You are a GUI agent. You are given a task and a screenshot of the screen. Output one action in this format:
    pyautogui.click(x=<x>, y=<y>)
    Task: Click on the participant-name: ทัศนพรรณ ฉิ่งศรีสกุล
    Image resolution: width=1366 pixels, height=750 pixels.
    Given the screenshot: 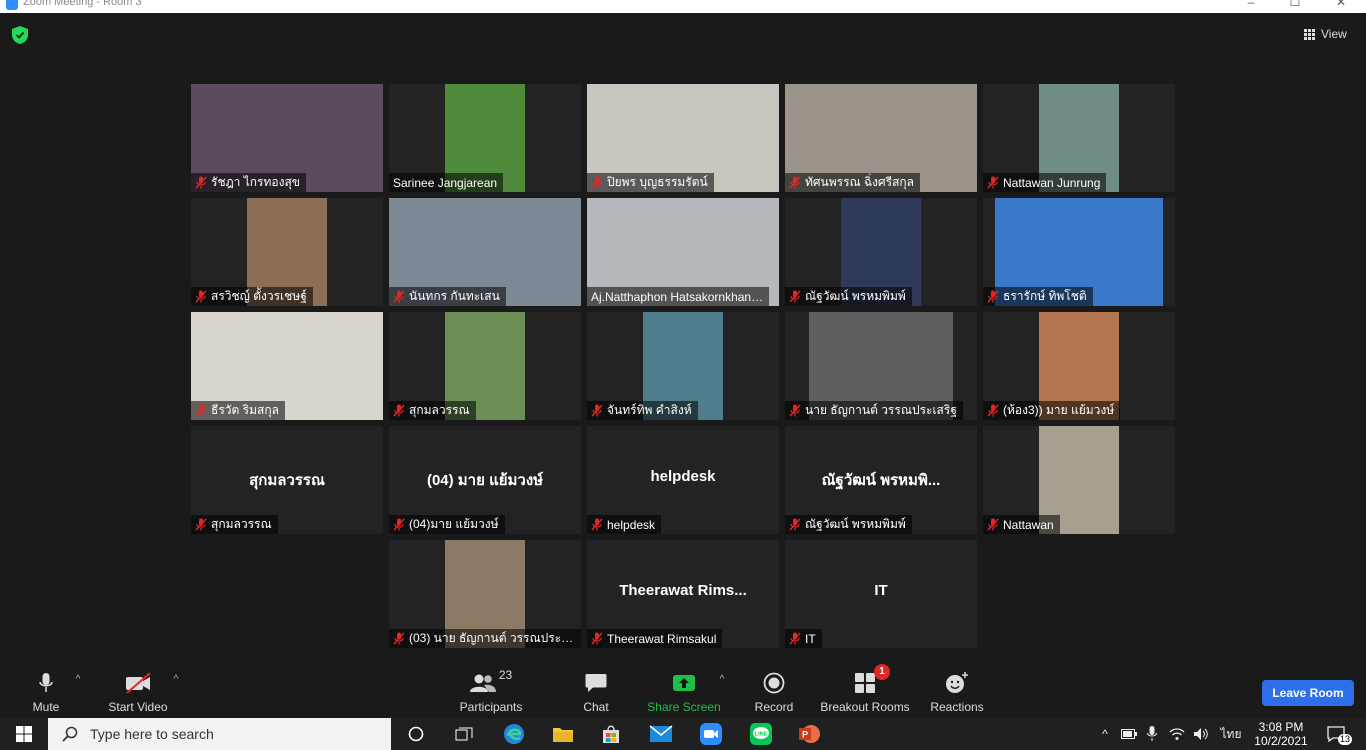 What is the action you would take?
    pyautogui.click(x=860, y=182)
    